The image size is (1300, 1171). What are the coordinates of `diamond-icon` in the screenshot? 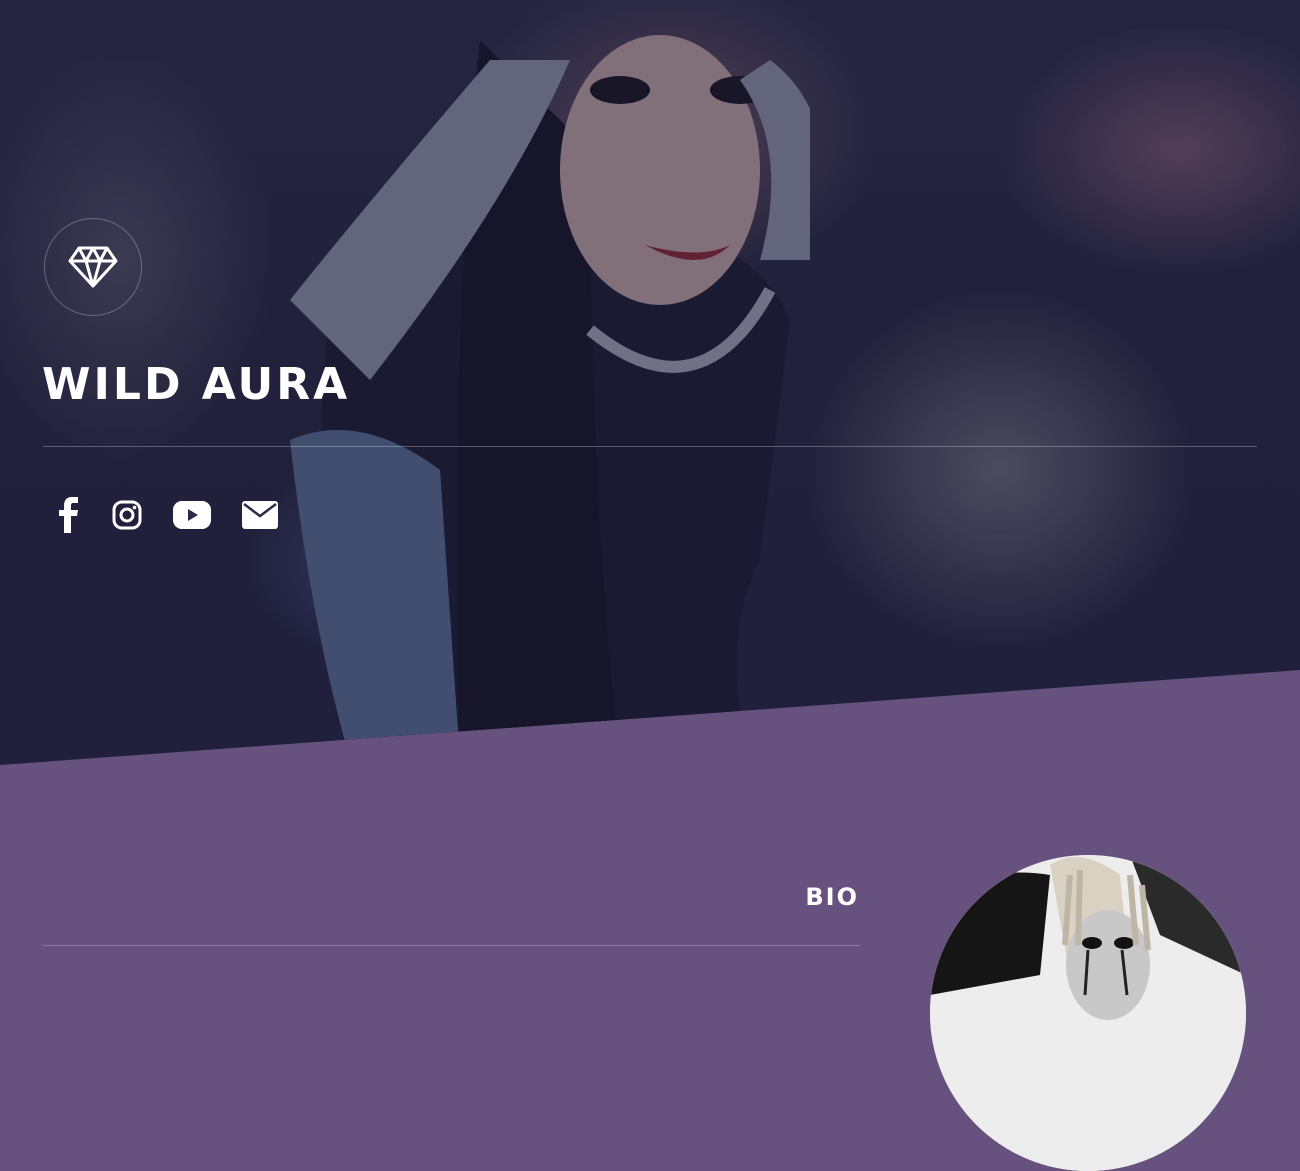 It's located at (93, 267).